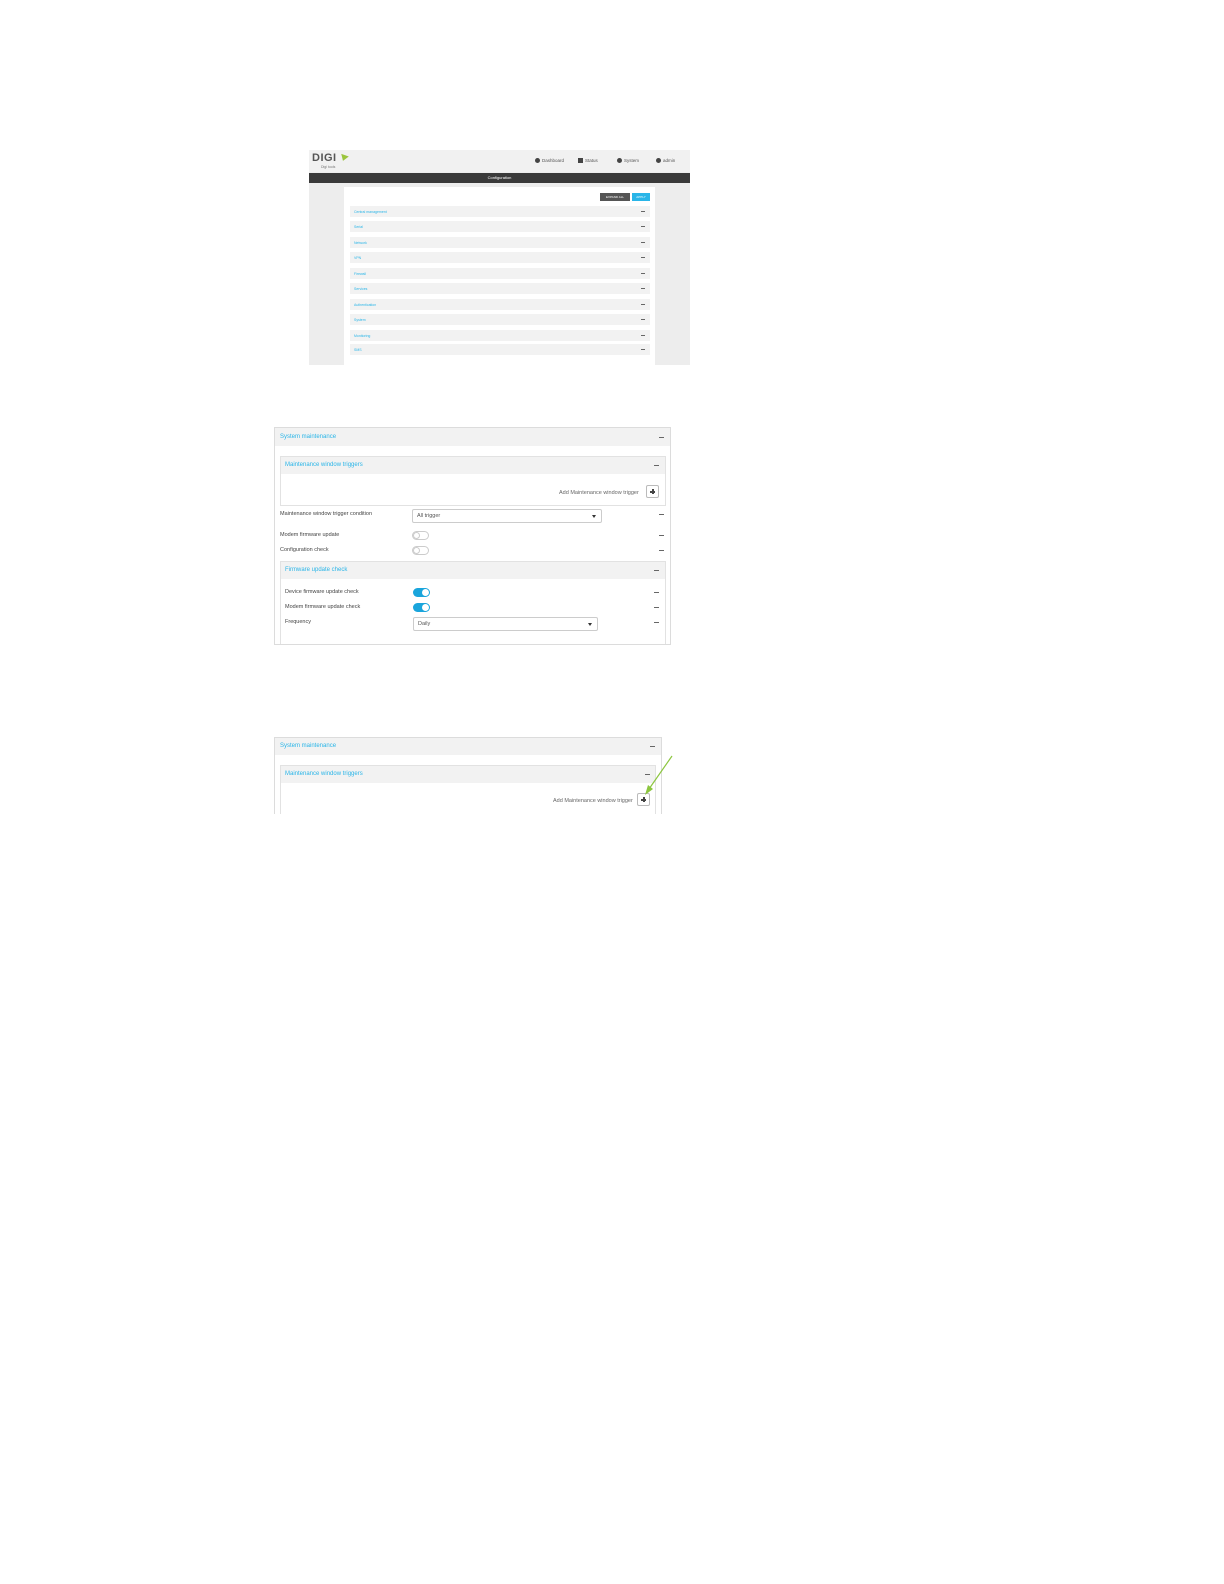  What do you see at coordinates (344, 158) in the screenshot?
I see `logo-tick-icon` at bounding box center [344, 158].